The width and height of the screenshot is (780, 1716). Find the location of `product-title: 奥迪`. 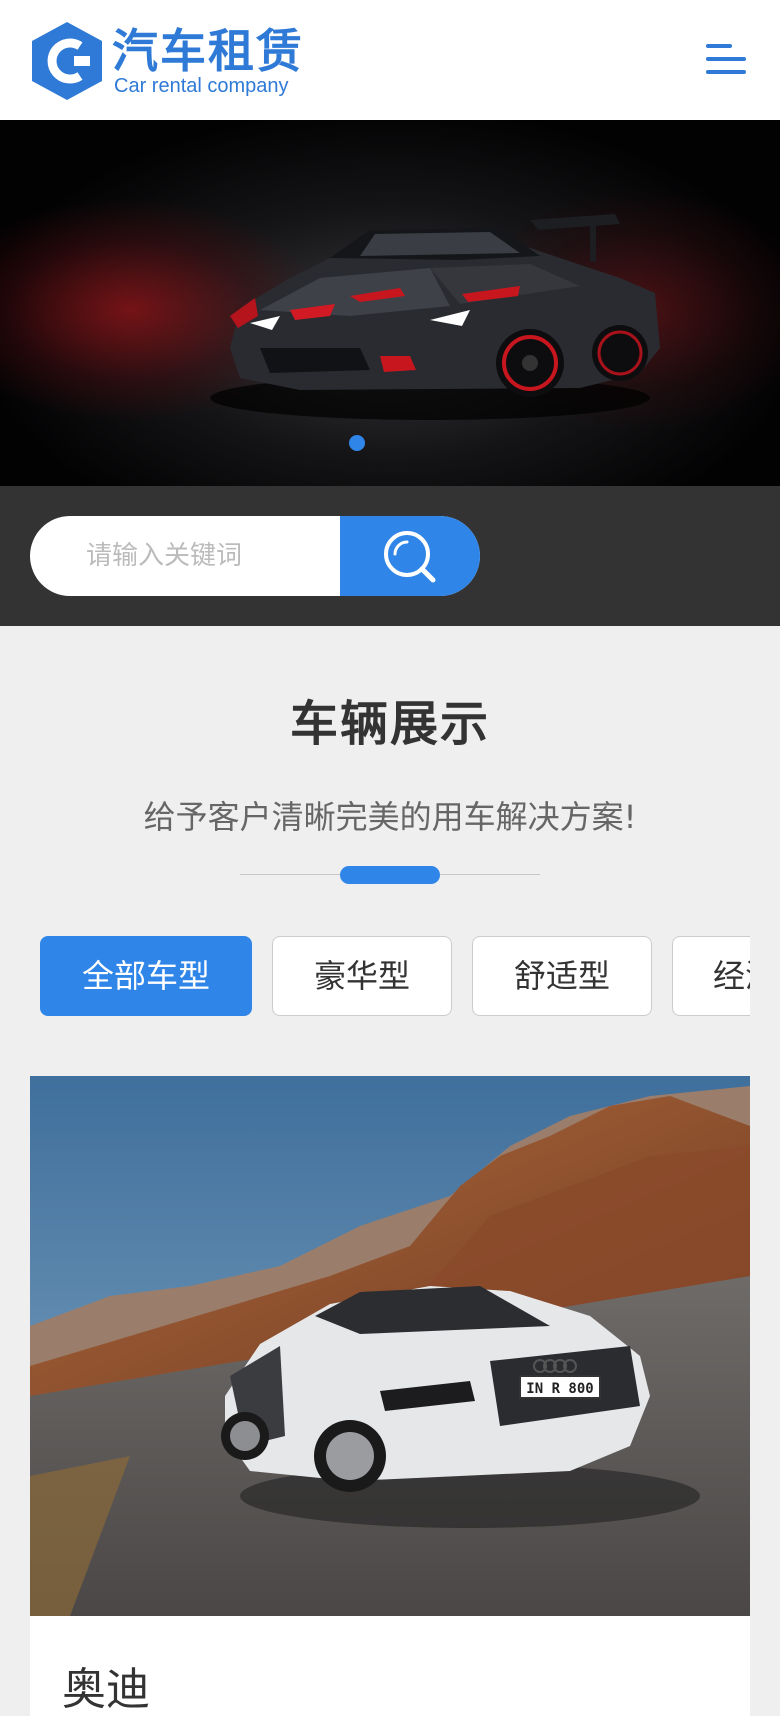

product-title: 奥迪 is located at coordinates (106, 1689).